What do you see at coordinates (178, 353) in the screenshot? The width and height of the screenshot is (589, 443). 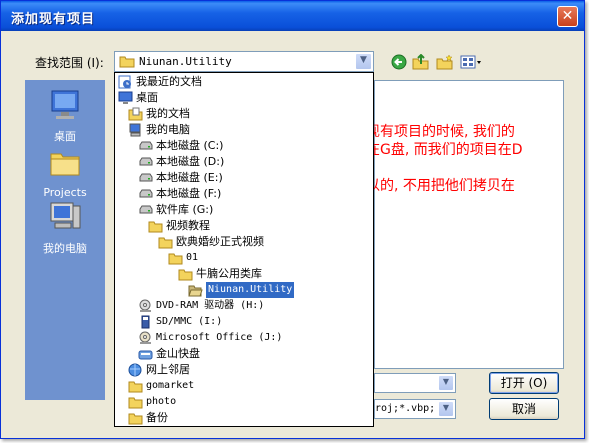 I see `list-item-label: 金山快盘` at bounding box center [178, 353].